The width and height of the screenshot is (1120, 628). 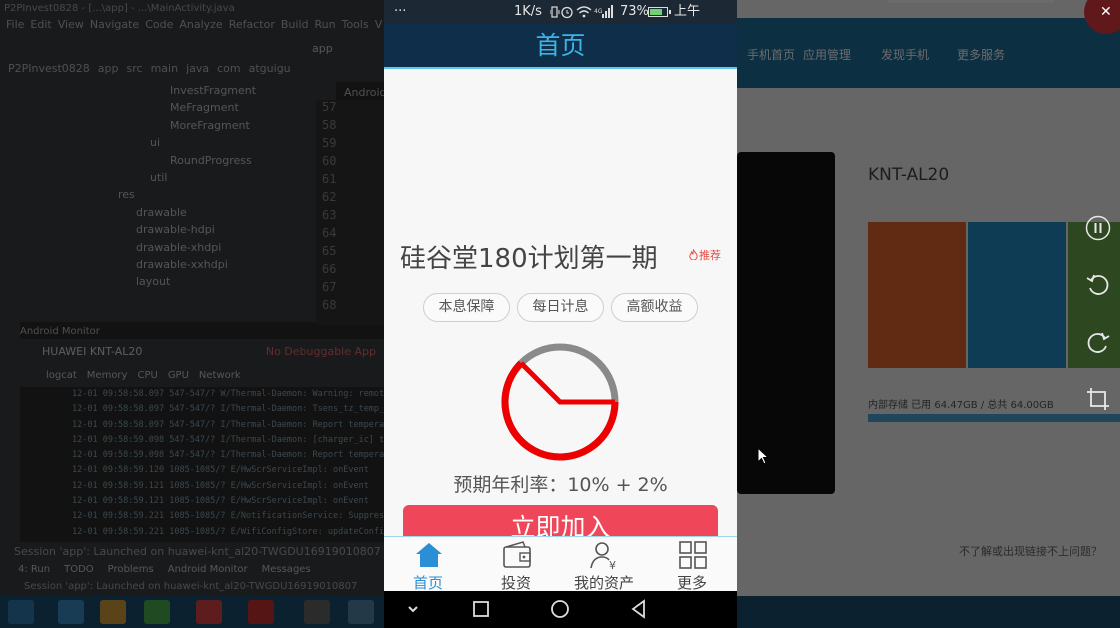 What do you see at coordinates (654, 307) in the screenshot?
I see `feature-chip-high-yield: 高额收益` at bounding box center [654, 307].